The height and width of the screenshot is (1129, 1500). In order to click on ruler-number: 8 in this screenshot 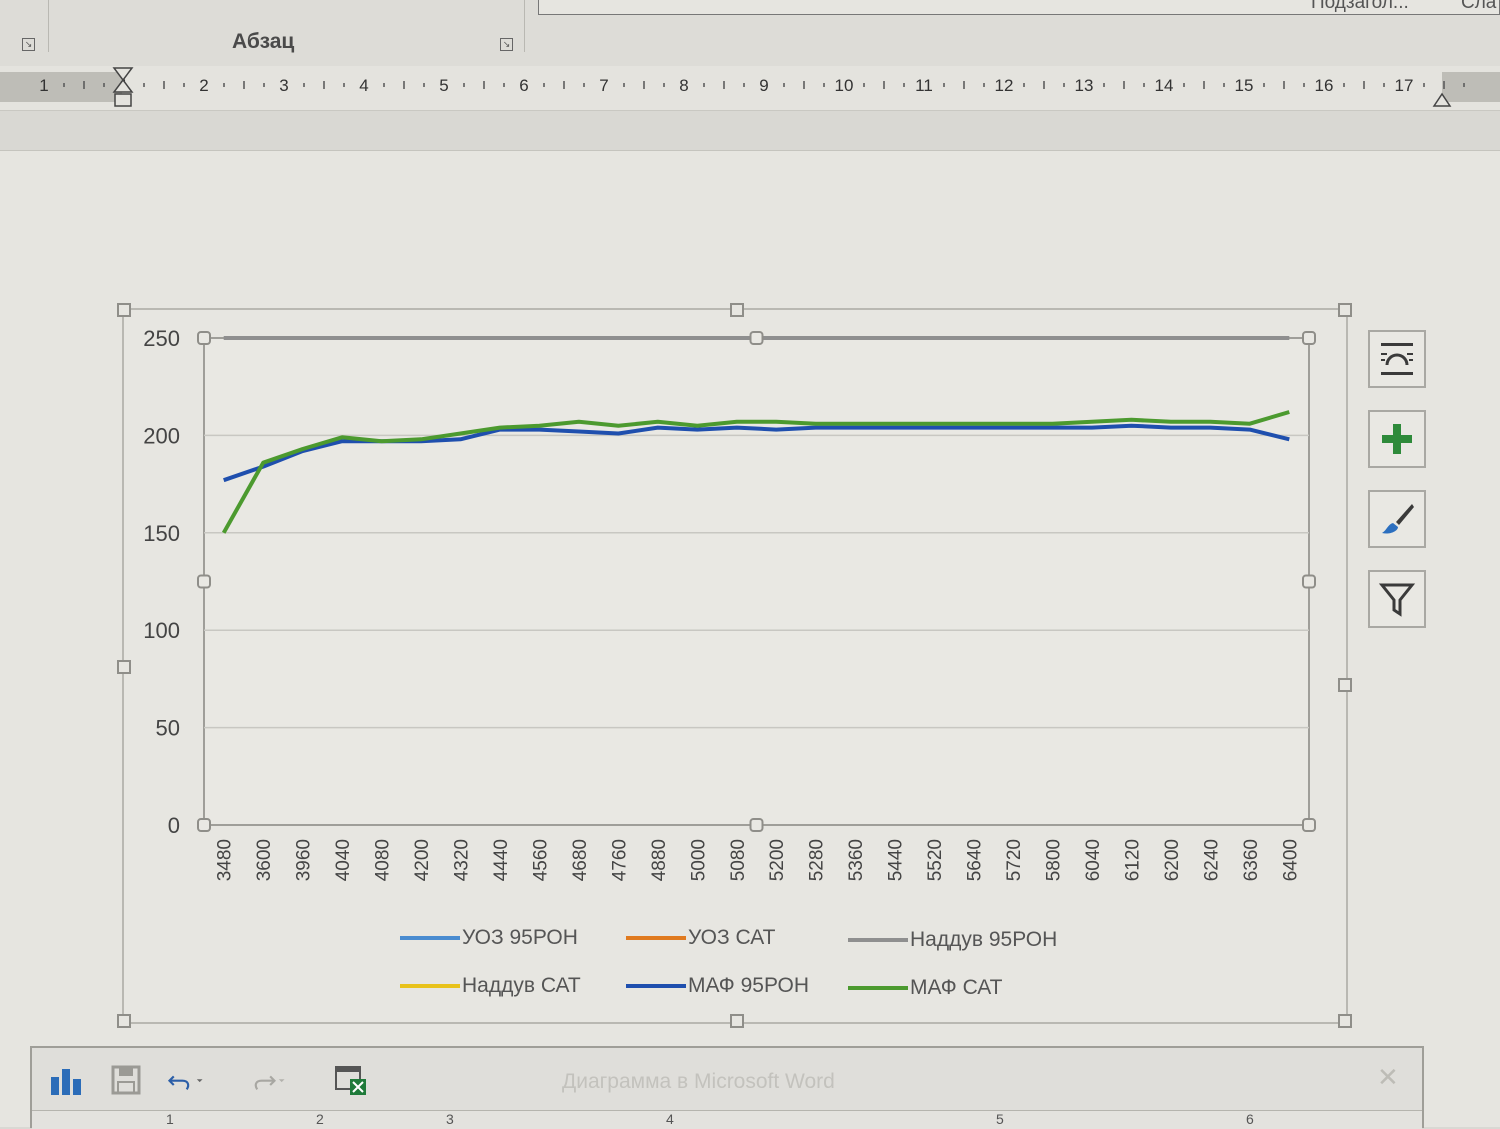, I will do `click(683, 85)`.